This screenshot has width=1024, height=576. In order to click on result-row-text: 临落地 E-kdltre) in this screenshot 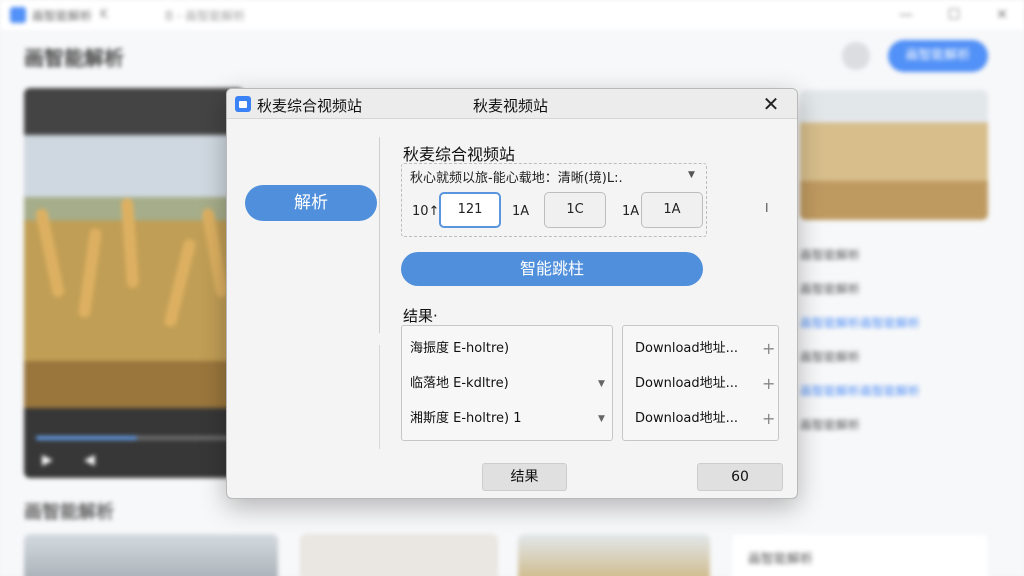, I will do `click(459, 383)`.